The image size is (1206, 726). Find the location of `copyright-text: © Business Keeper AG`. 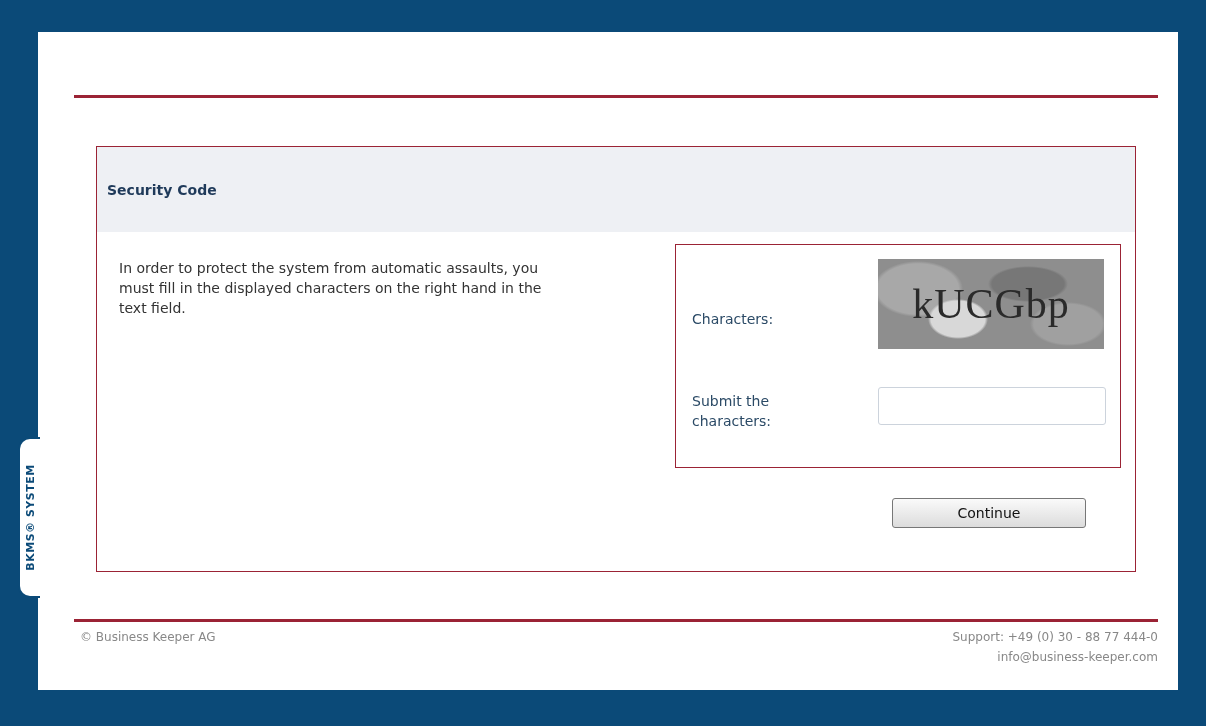

copyright-text: © Business Keeper AG is located at coordinates (148, 638).